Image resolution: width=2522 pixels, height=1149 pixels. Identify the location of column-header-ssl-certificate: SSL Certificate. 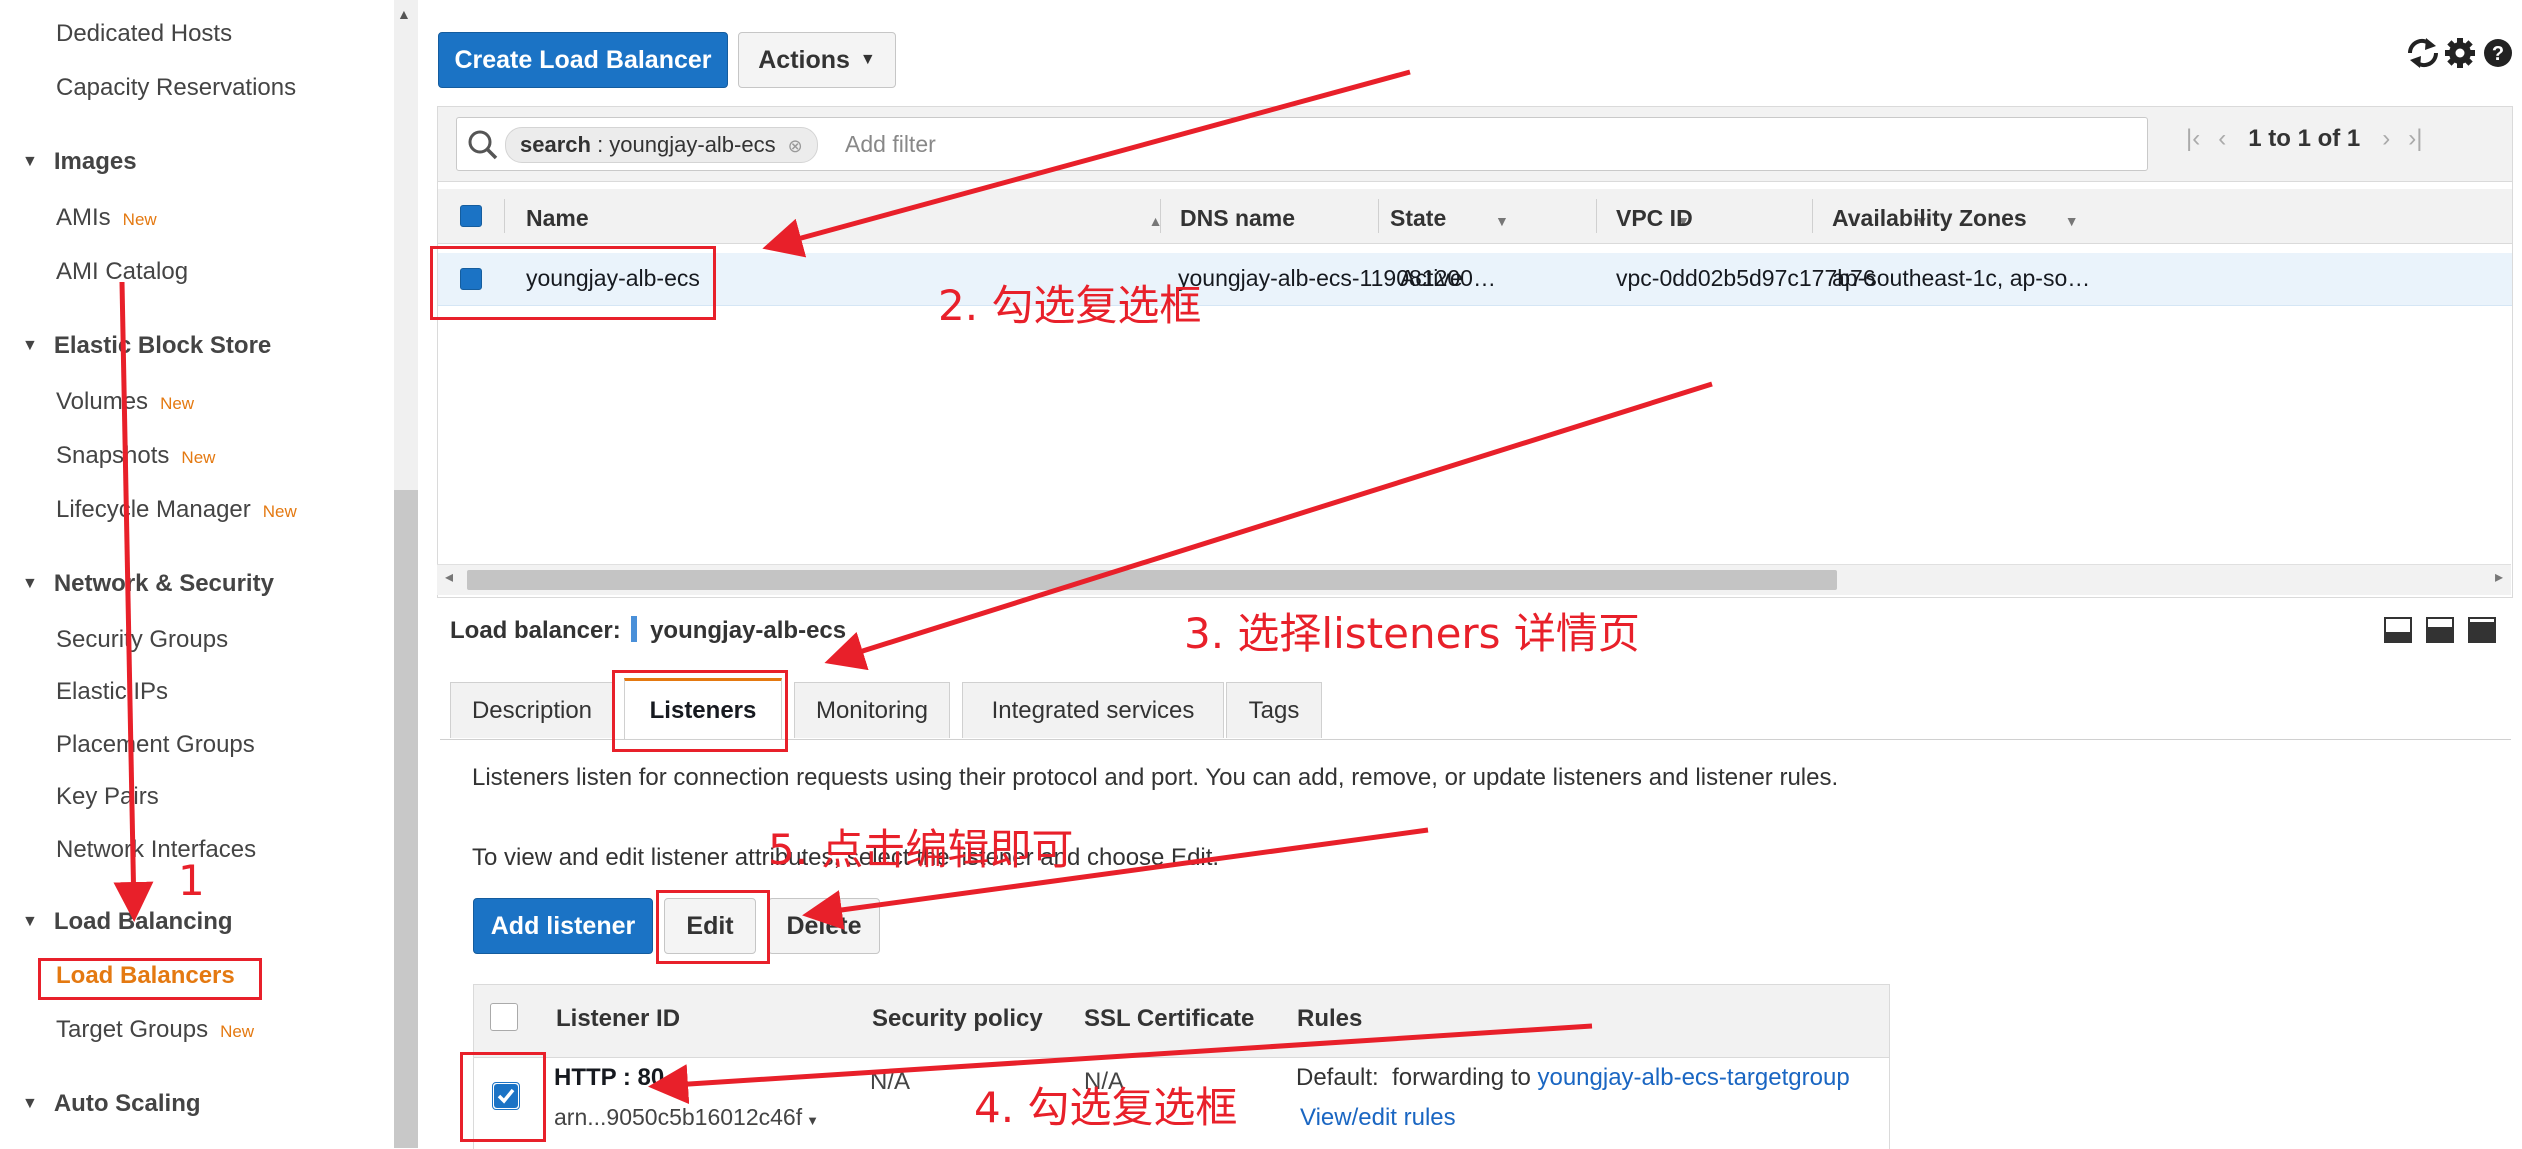
(1169, 1019).